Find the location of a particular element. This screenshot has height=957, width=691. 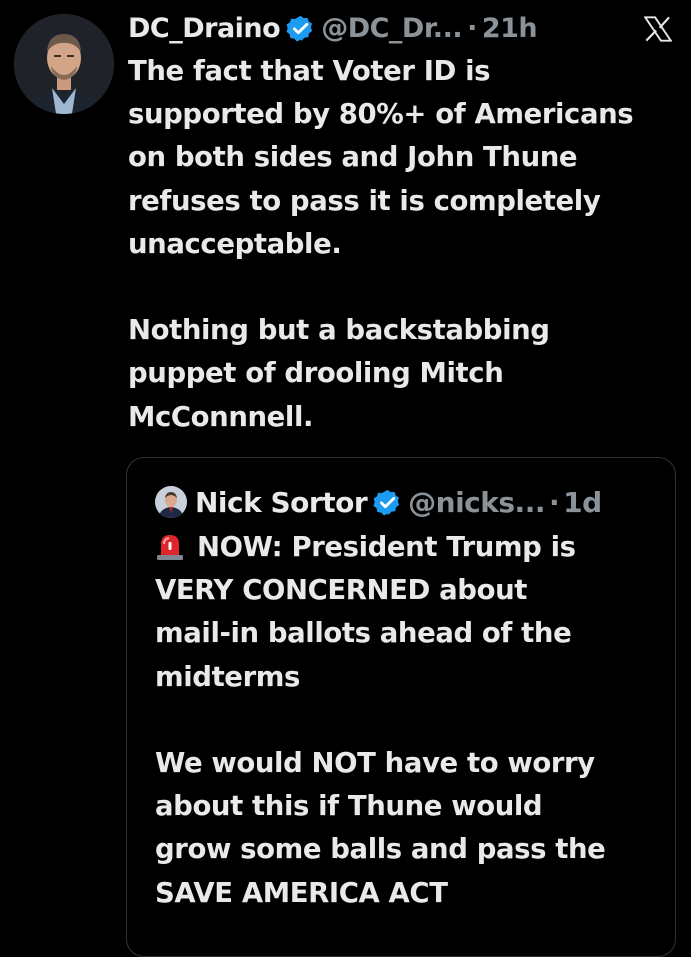

tweet-header: DC_Draino @DC_Dr... · 21h is located at coordinates (404, 28).